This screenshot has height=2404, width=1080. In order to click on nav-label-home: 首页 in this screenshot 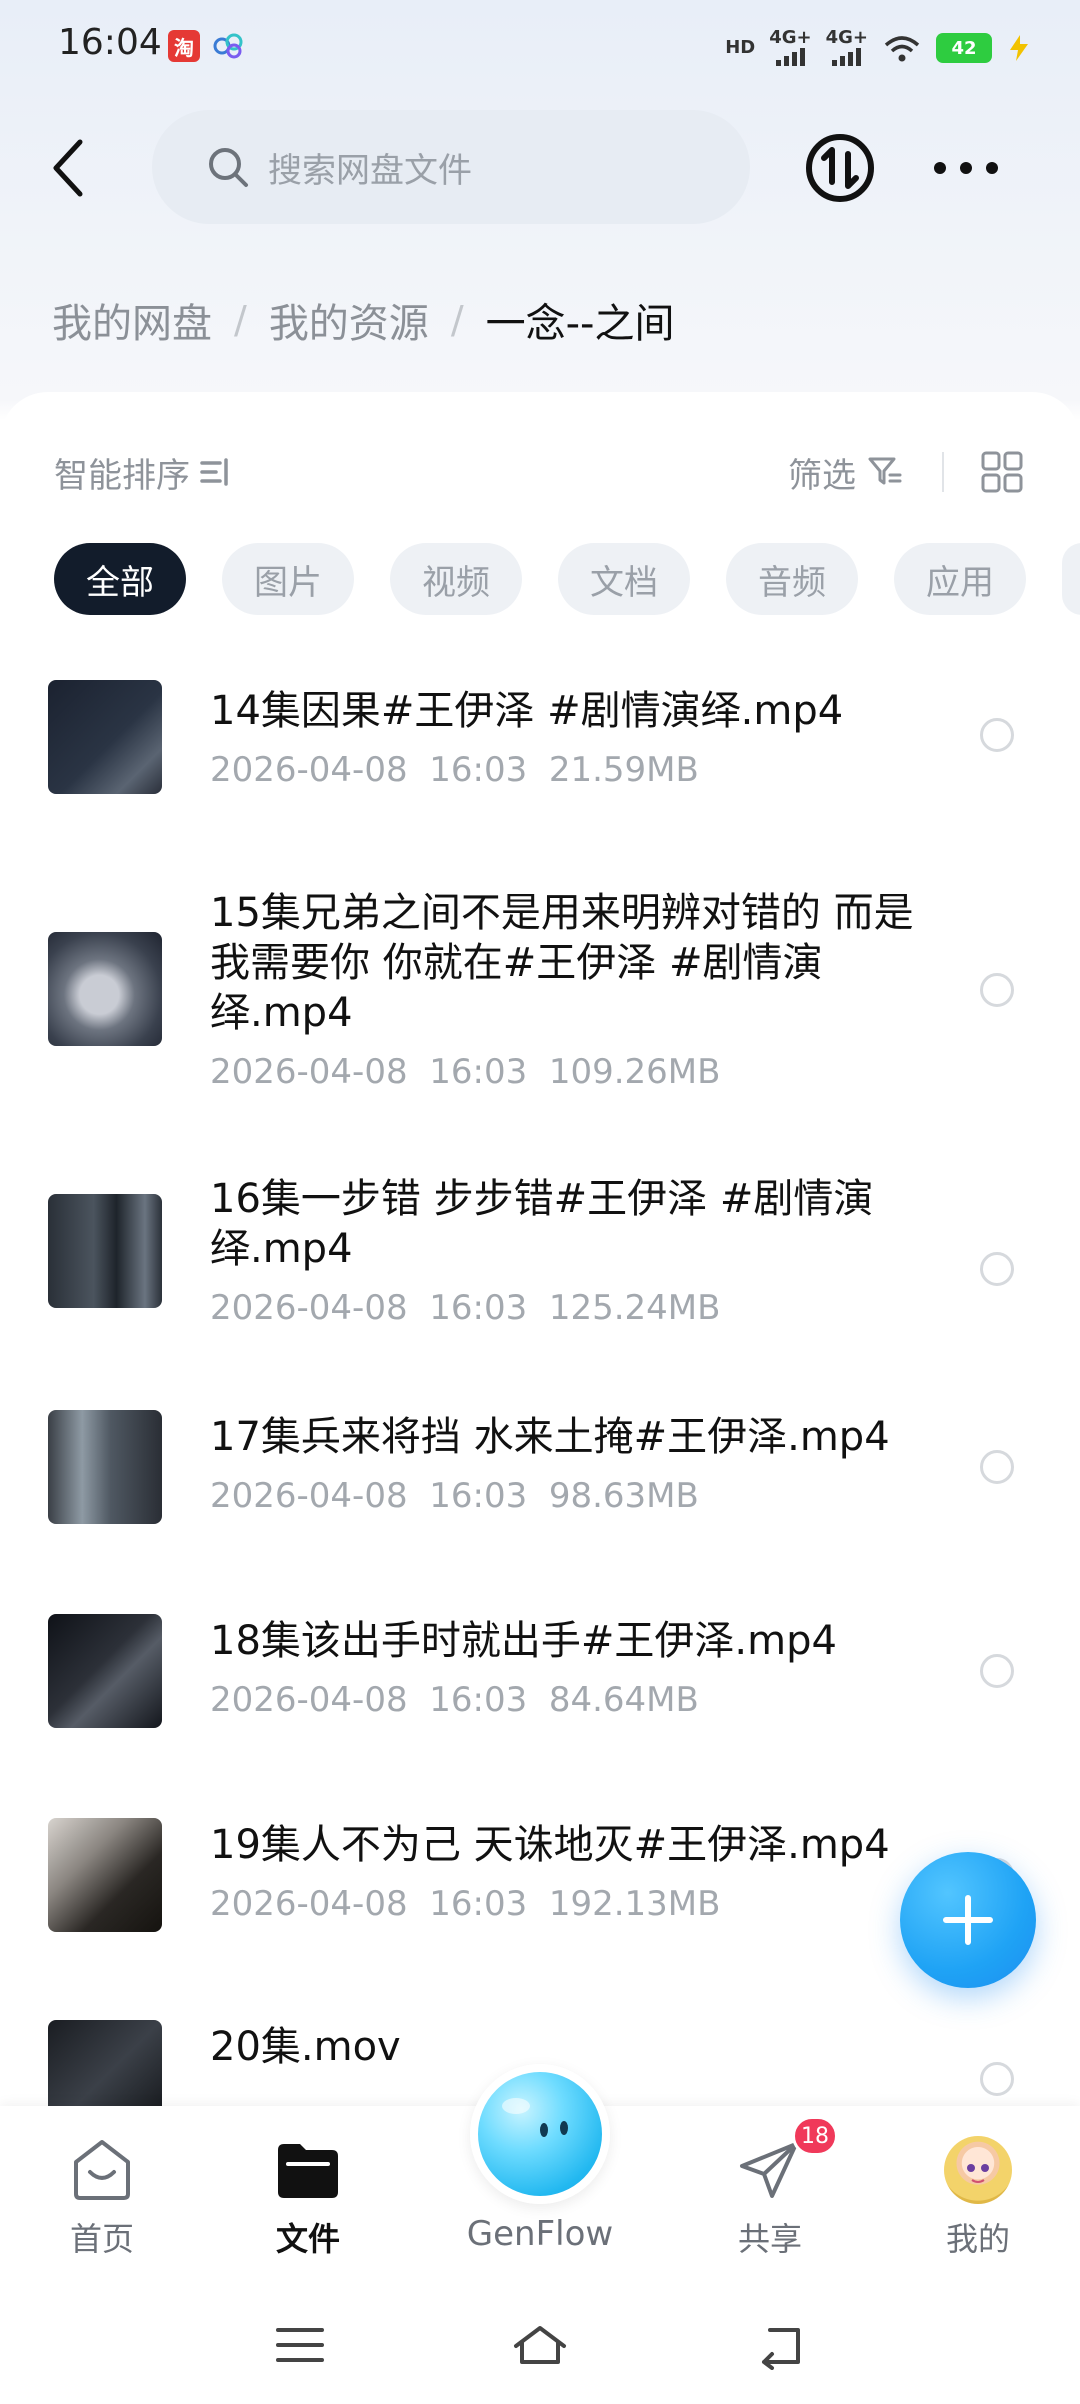, I will do `click(101, 2239)`.